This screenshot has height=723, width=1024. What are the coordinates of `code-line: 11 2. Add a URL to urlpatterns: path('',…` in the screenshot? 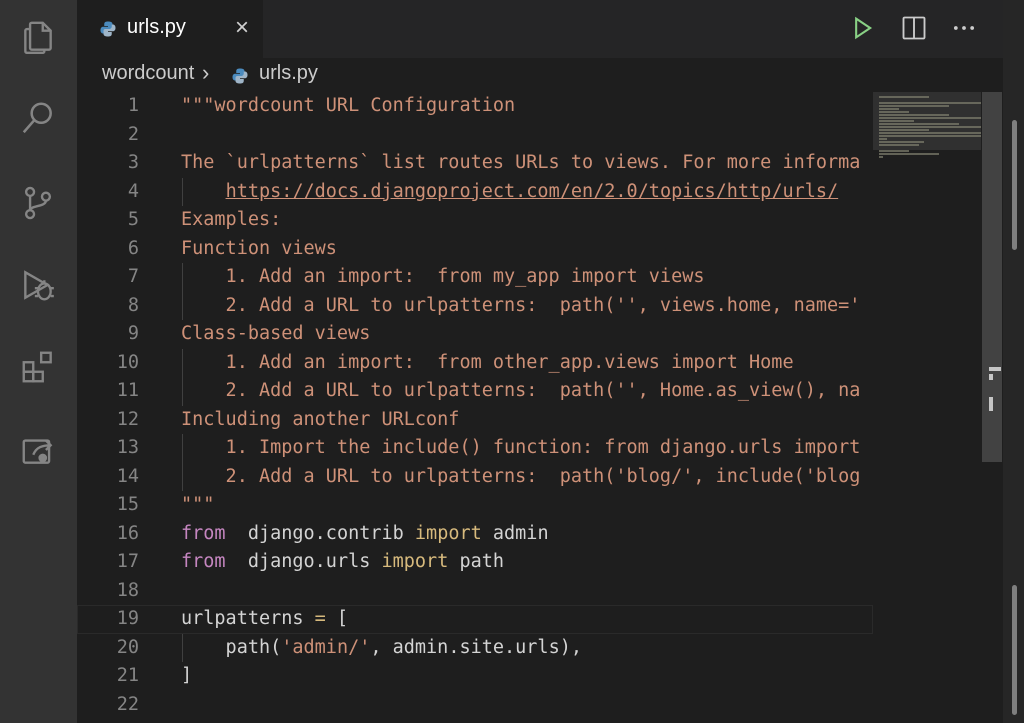 It's located at (475, 391).